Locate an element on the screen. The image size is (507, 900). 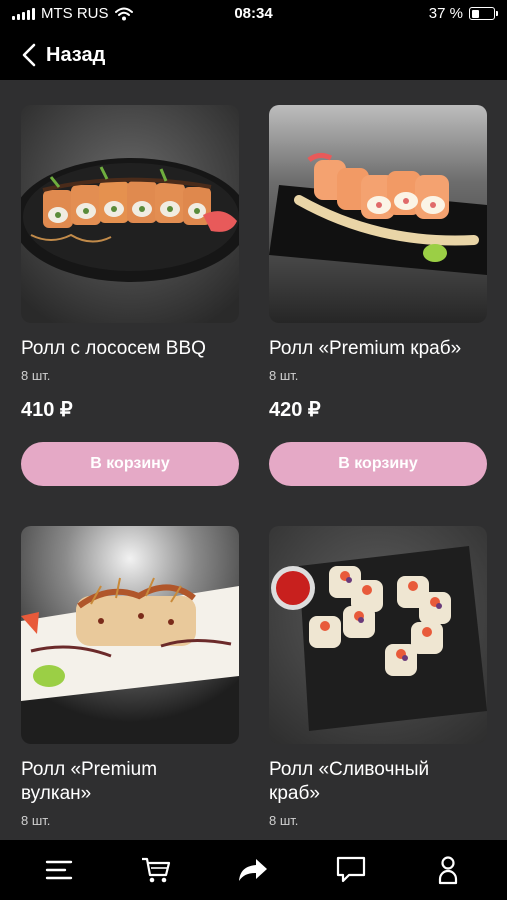
cart-icon is located at coordinates (156, 870).